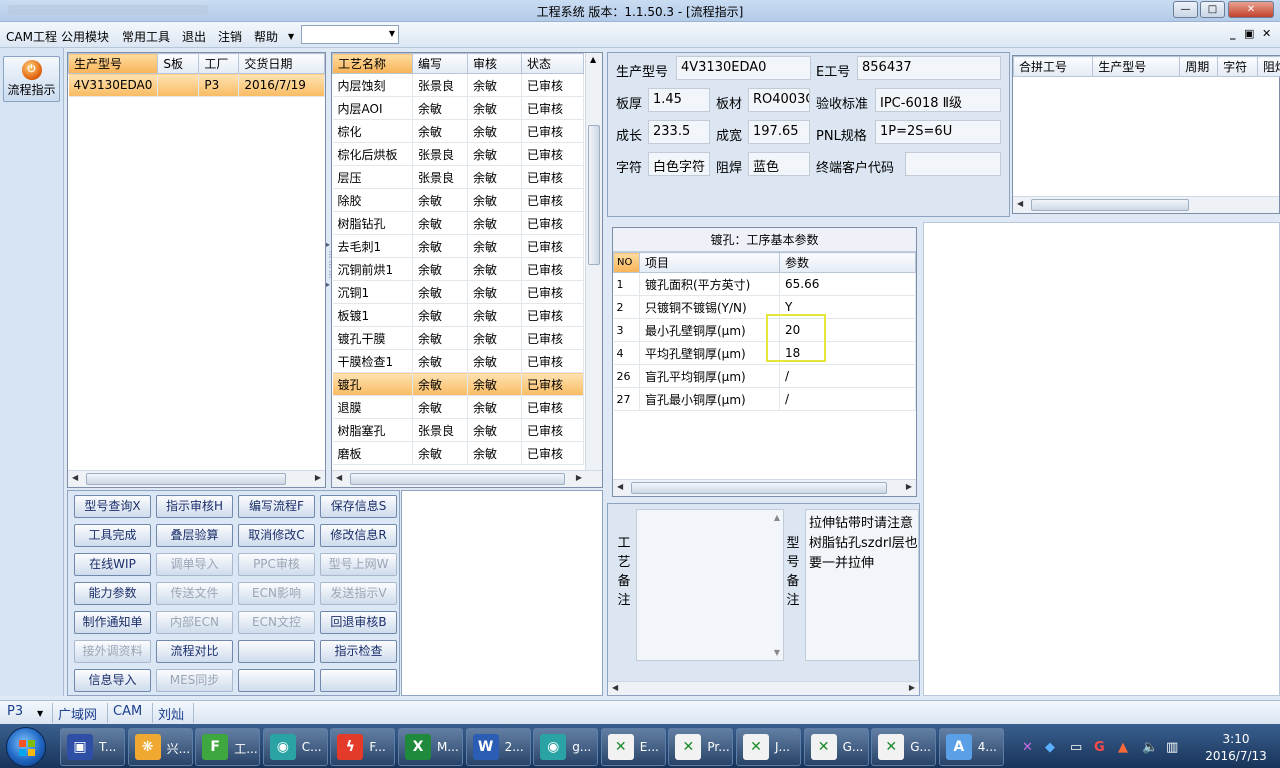 The width and height of the screenshot is (1280, 768). Describe the element at coordinates (230, 36) in the screenshot. I see `menu-logout: 注销` at that location.